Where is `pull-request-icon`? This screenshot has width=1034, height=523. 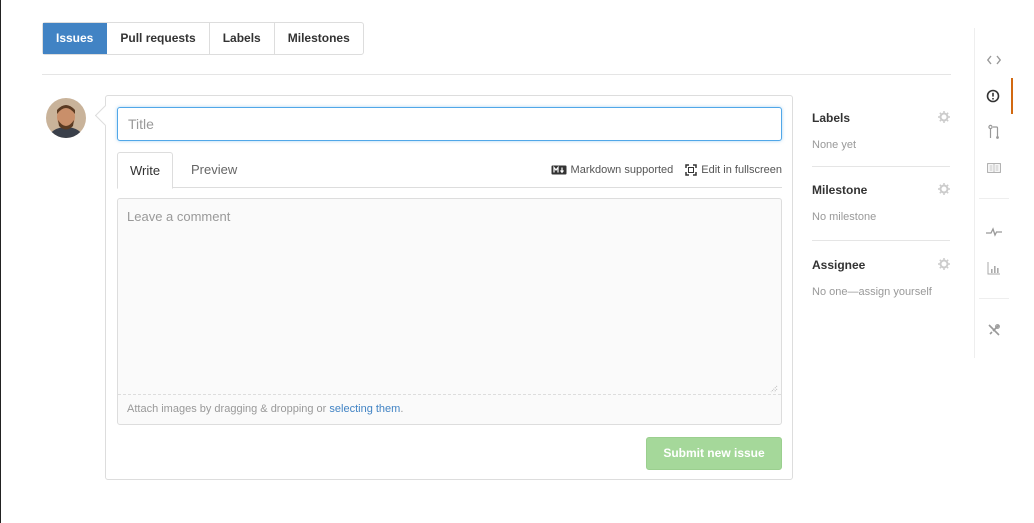 pull-request-icon is located at coordinates (993, 131).